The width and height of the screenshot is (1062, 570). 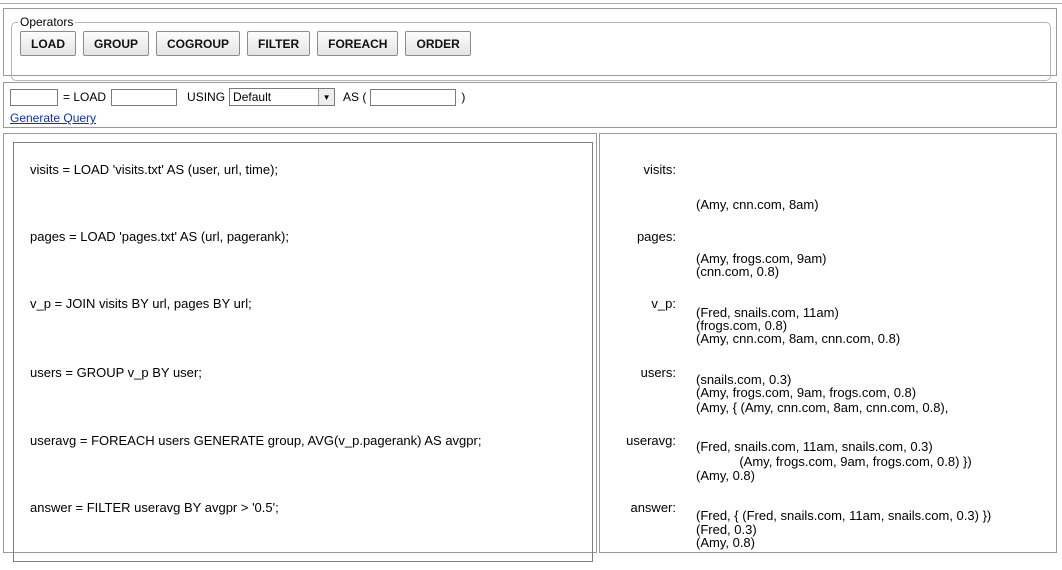 I want to click on result-label-answer: answer:, so click(x=653, y=507).